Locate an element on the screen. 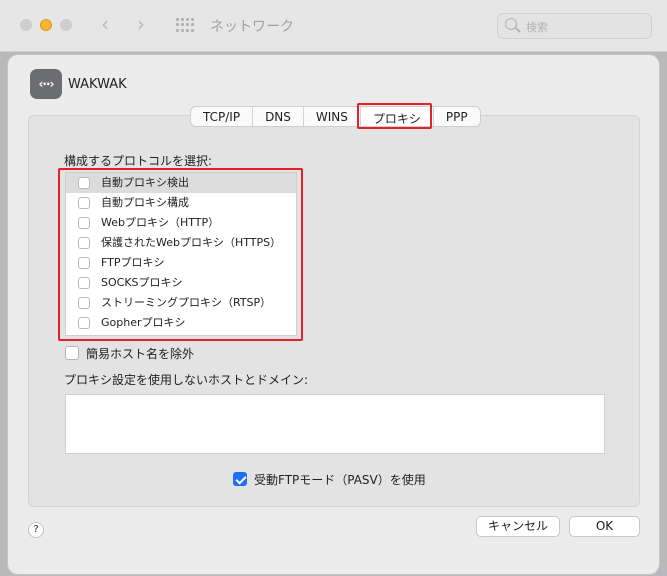 The height and width of the screenshot is (576, 667). zoom-window-button is located at coordinates (66, 25).